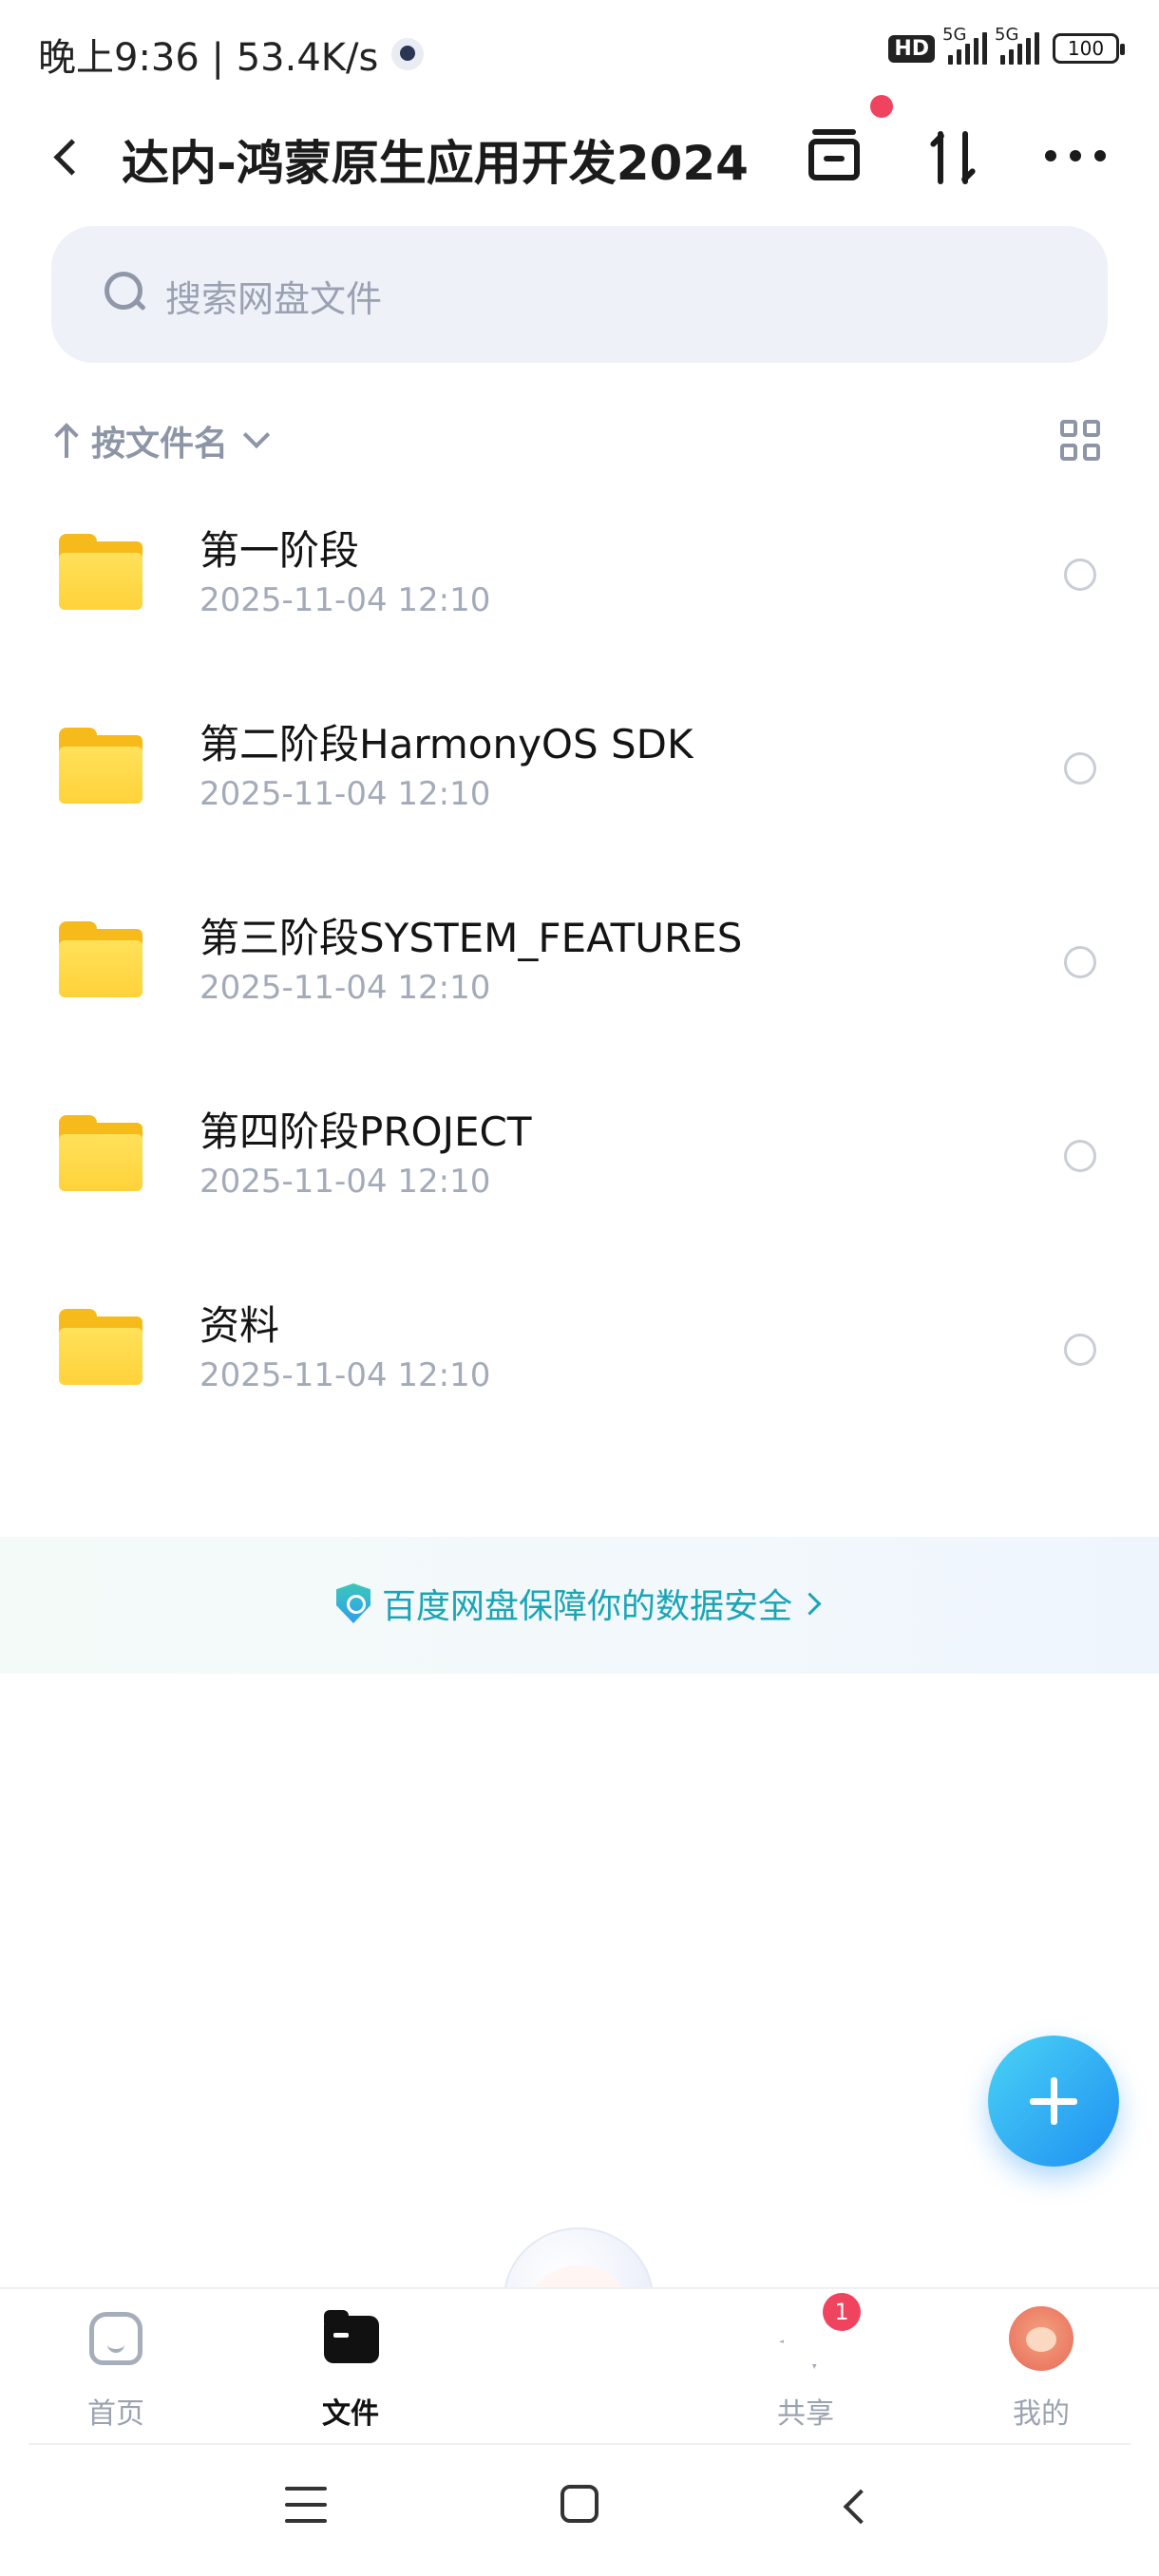  What do you see at coordinates (1007, 35) in the screenshot?
I see `signal-label-2: 5G` at bounding box center [1007, 35].